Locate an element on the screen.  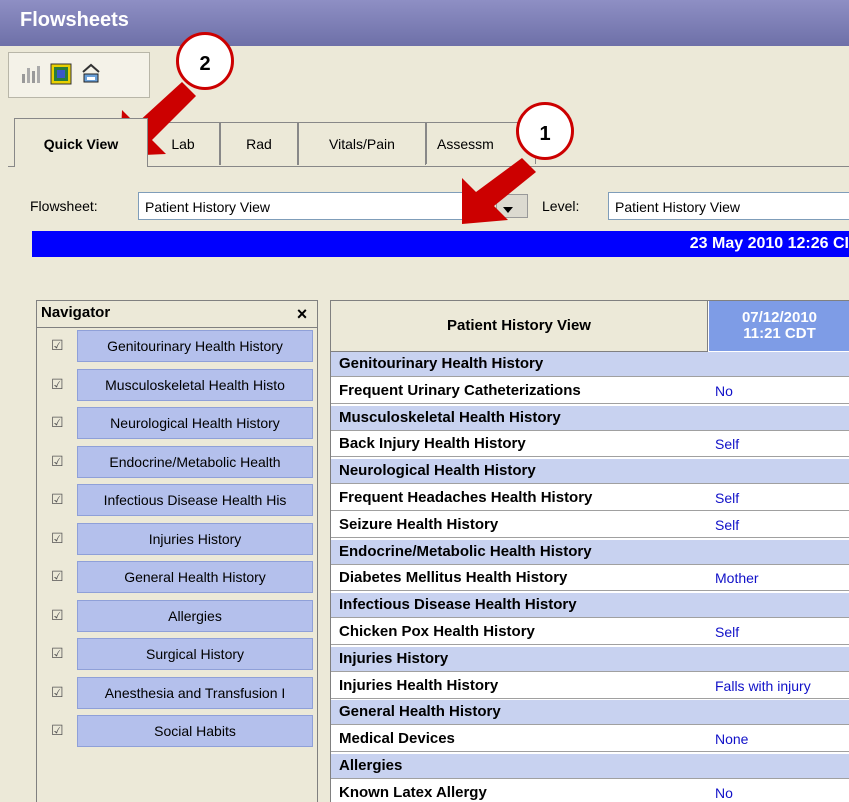
tab-label: Quick View is located at coordinates (81, 144).